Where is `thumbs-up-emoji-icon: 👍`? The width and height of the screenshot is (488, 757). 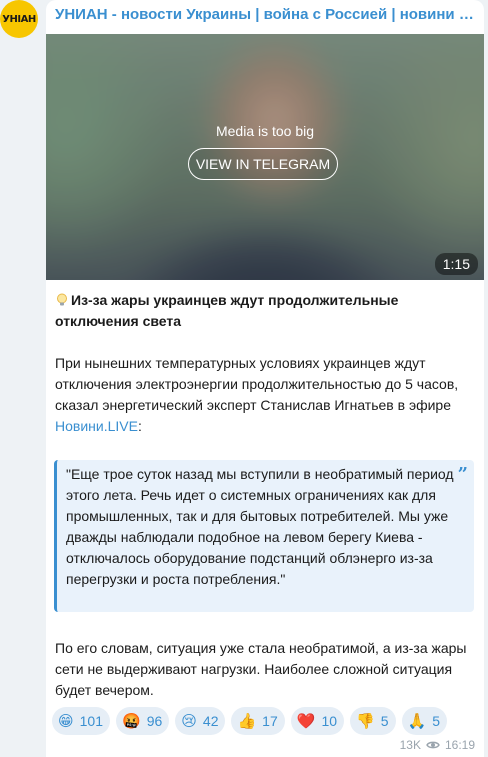 thumbs-up-emoji-icon: 👍 is located at coordinates (247, 720).